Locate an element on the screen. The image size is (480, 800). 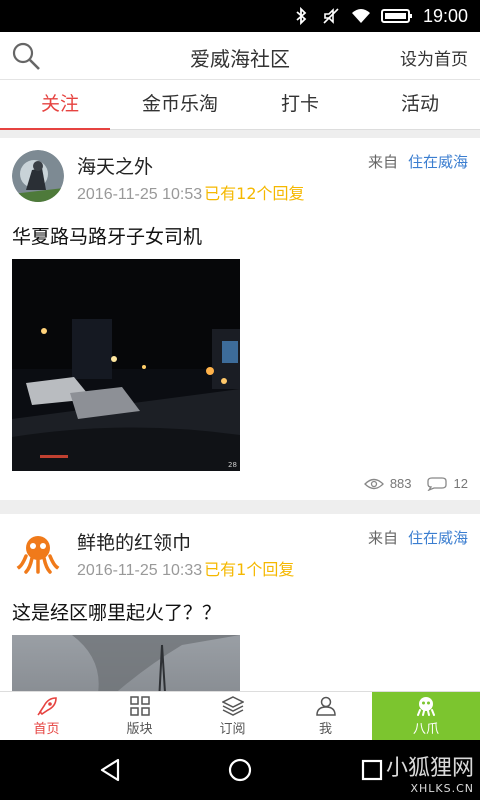
post-title: 华夏路马路牙子女司机 is located at coordinates (107, 235).